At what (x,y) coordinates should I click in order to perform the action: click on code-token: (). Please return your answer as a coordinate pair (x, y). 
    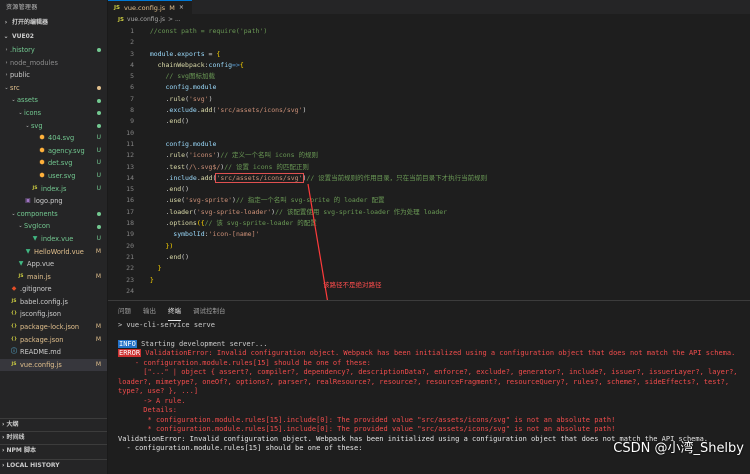
    Looking at the image, I should click on (185, 189).